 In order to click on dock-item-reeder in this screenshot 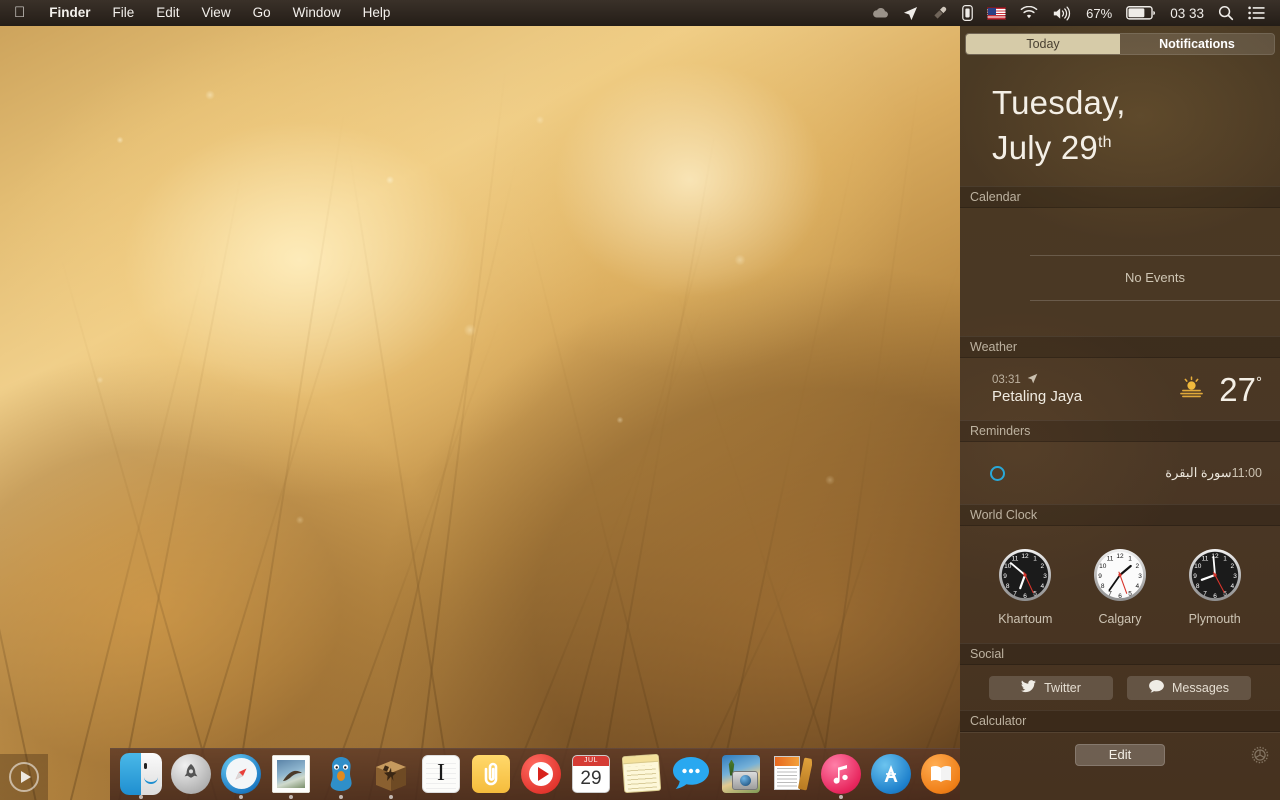, I will do `click(391, 775)`.